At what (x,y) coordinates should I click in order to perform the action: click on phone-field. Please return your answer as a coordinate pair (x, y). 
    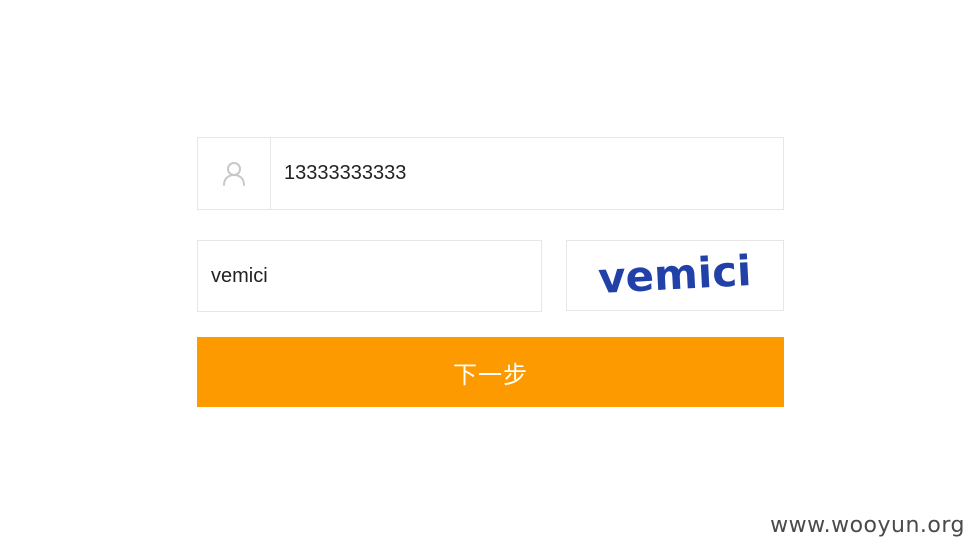
    Looking at the image, I should click on (490, 173).